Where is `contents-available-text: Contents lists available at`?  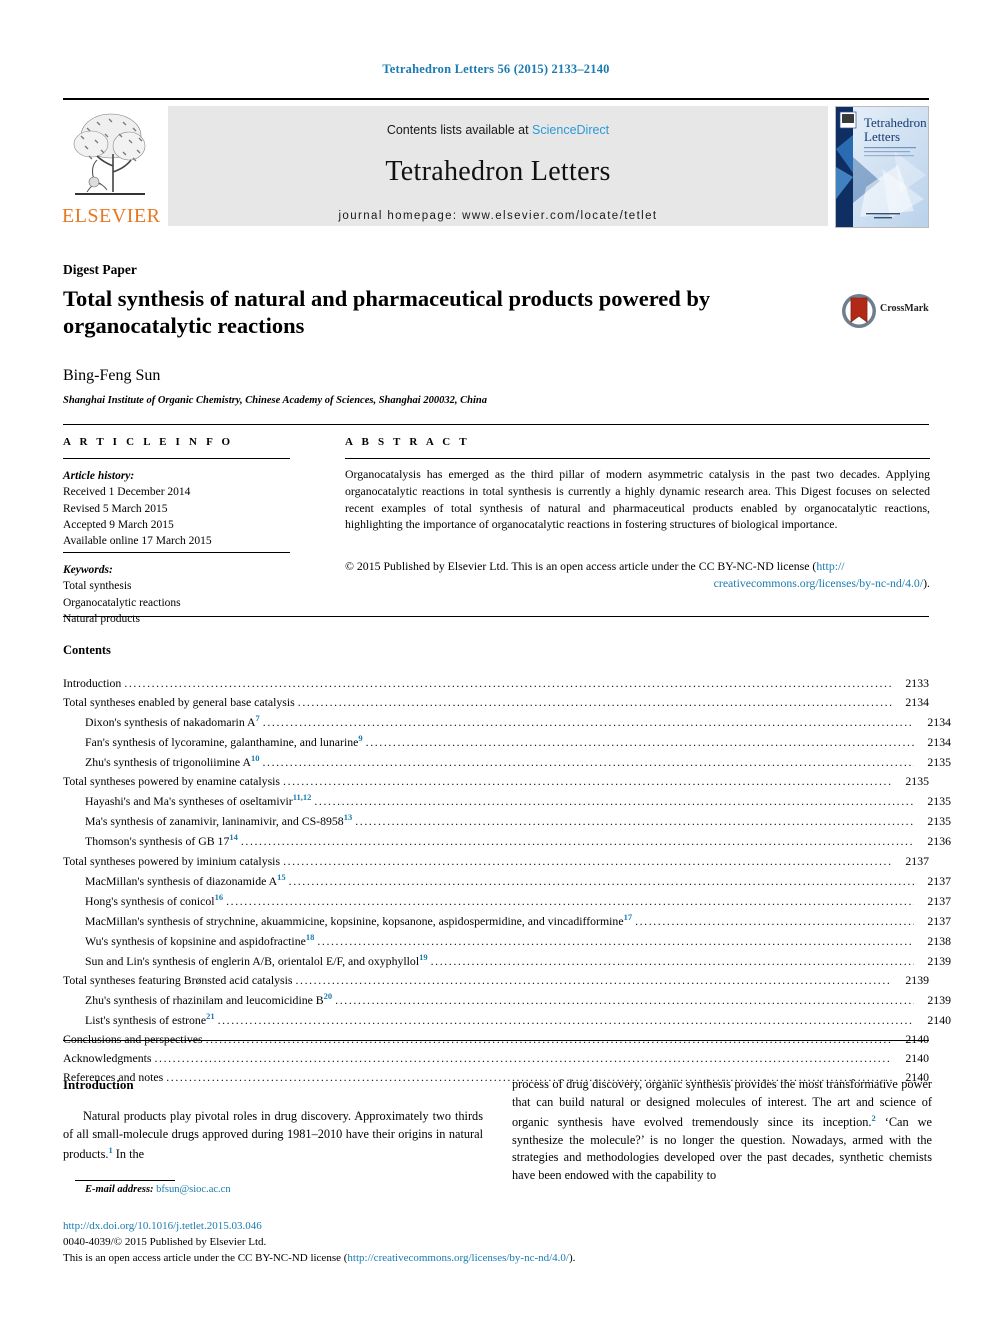 contents-available-text: Contents lists available at is located at coordinates (459, 130).